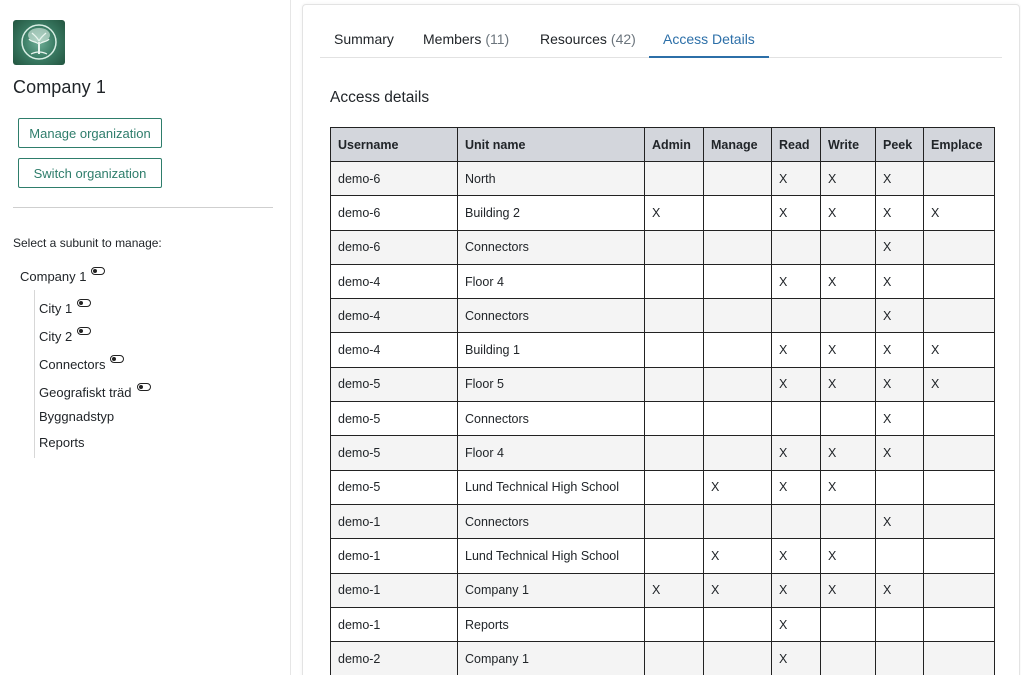 The width and height of the screenshot is (1021, 675). I want to click on column-header: Admin, so click(674, 144).